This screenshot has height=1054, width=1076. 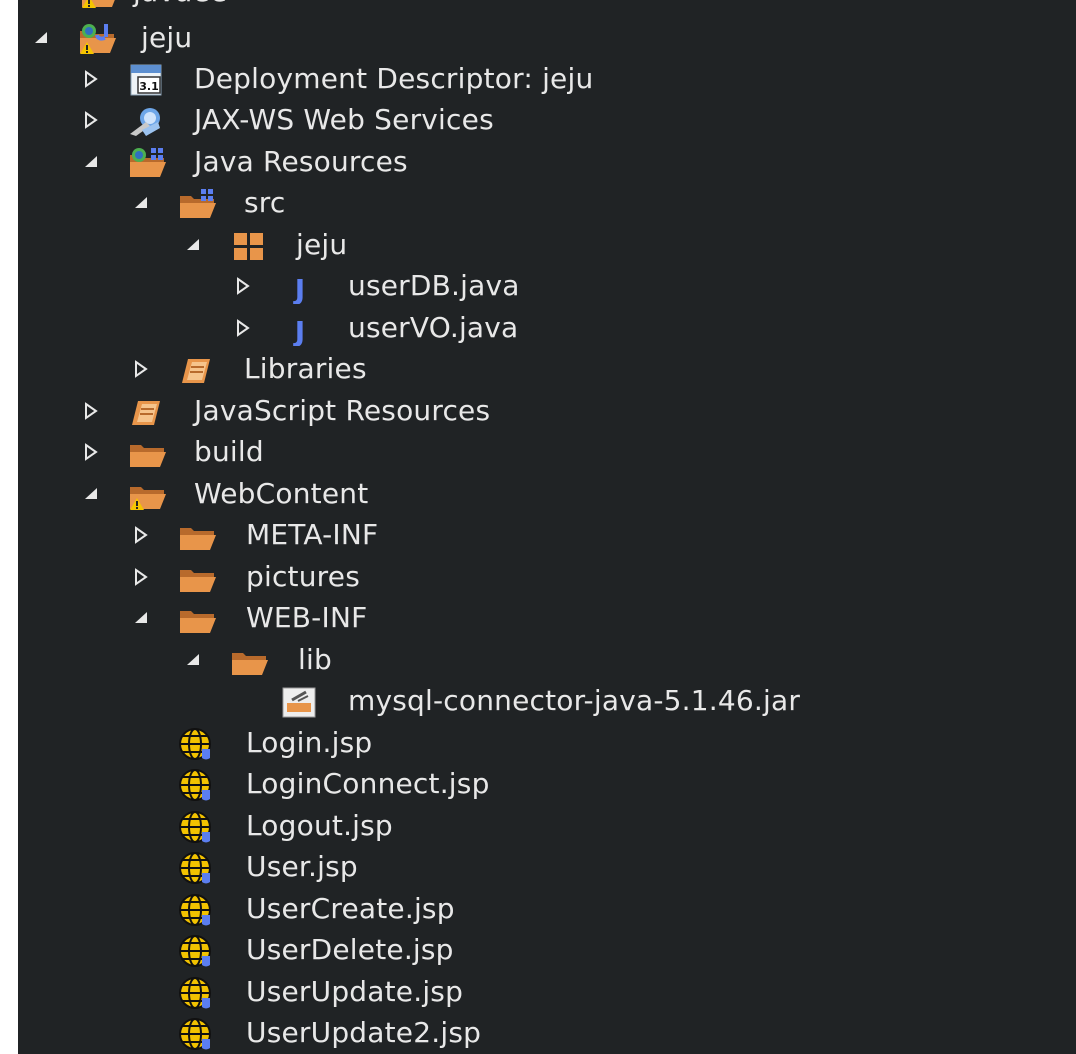 What do you see at coordinates (148, 163) in the screenshot?
I see `java-resources-icon` at bounding box center [148, 163].